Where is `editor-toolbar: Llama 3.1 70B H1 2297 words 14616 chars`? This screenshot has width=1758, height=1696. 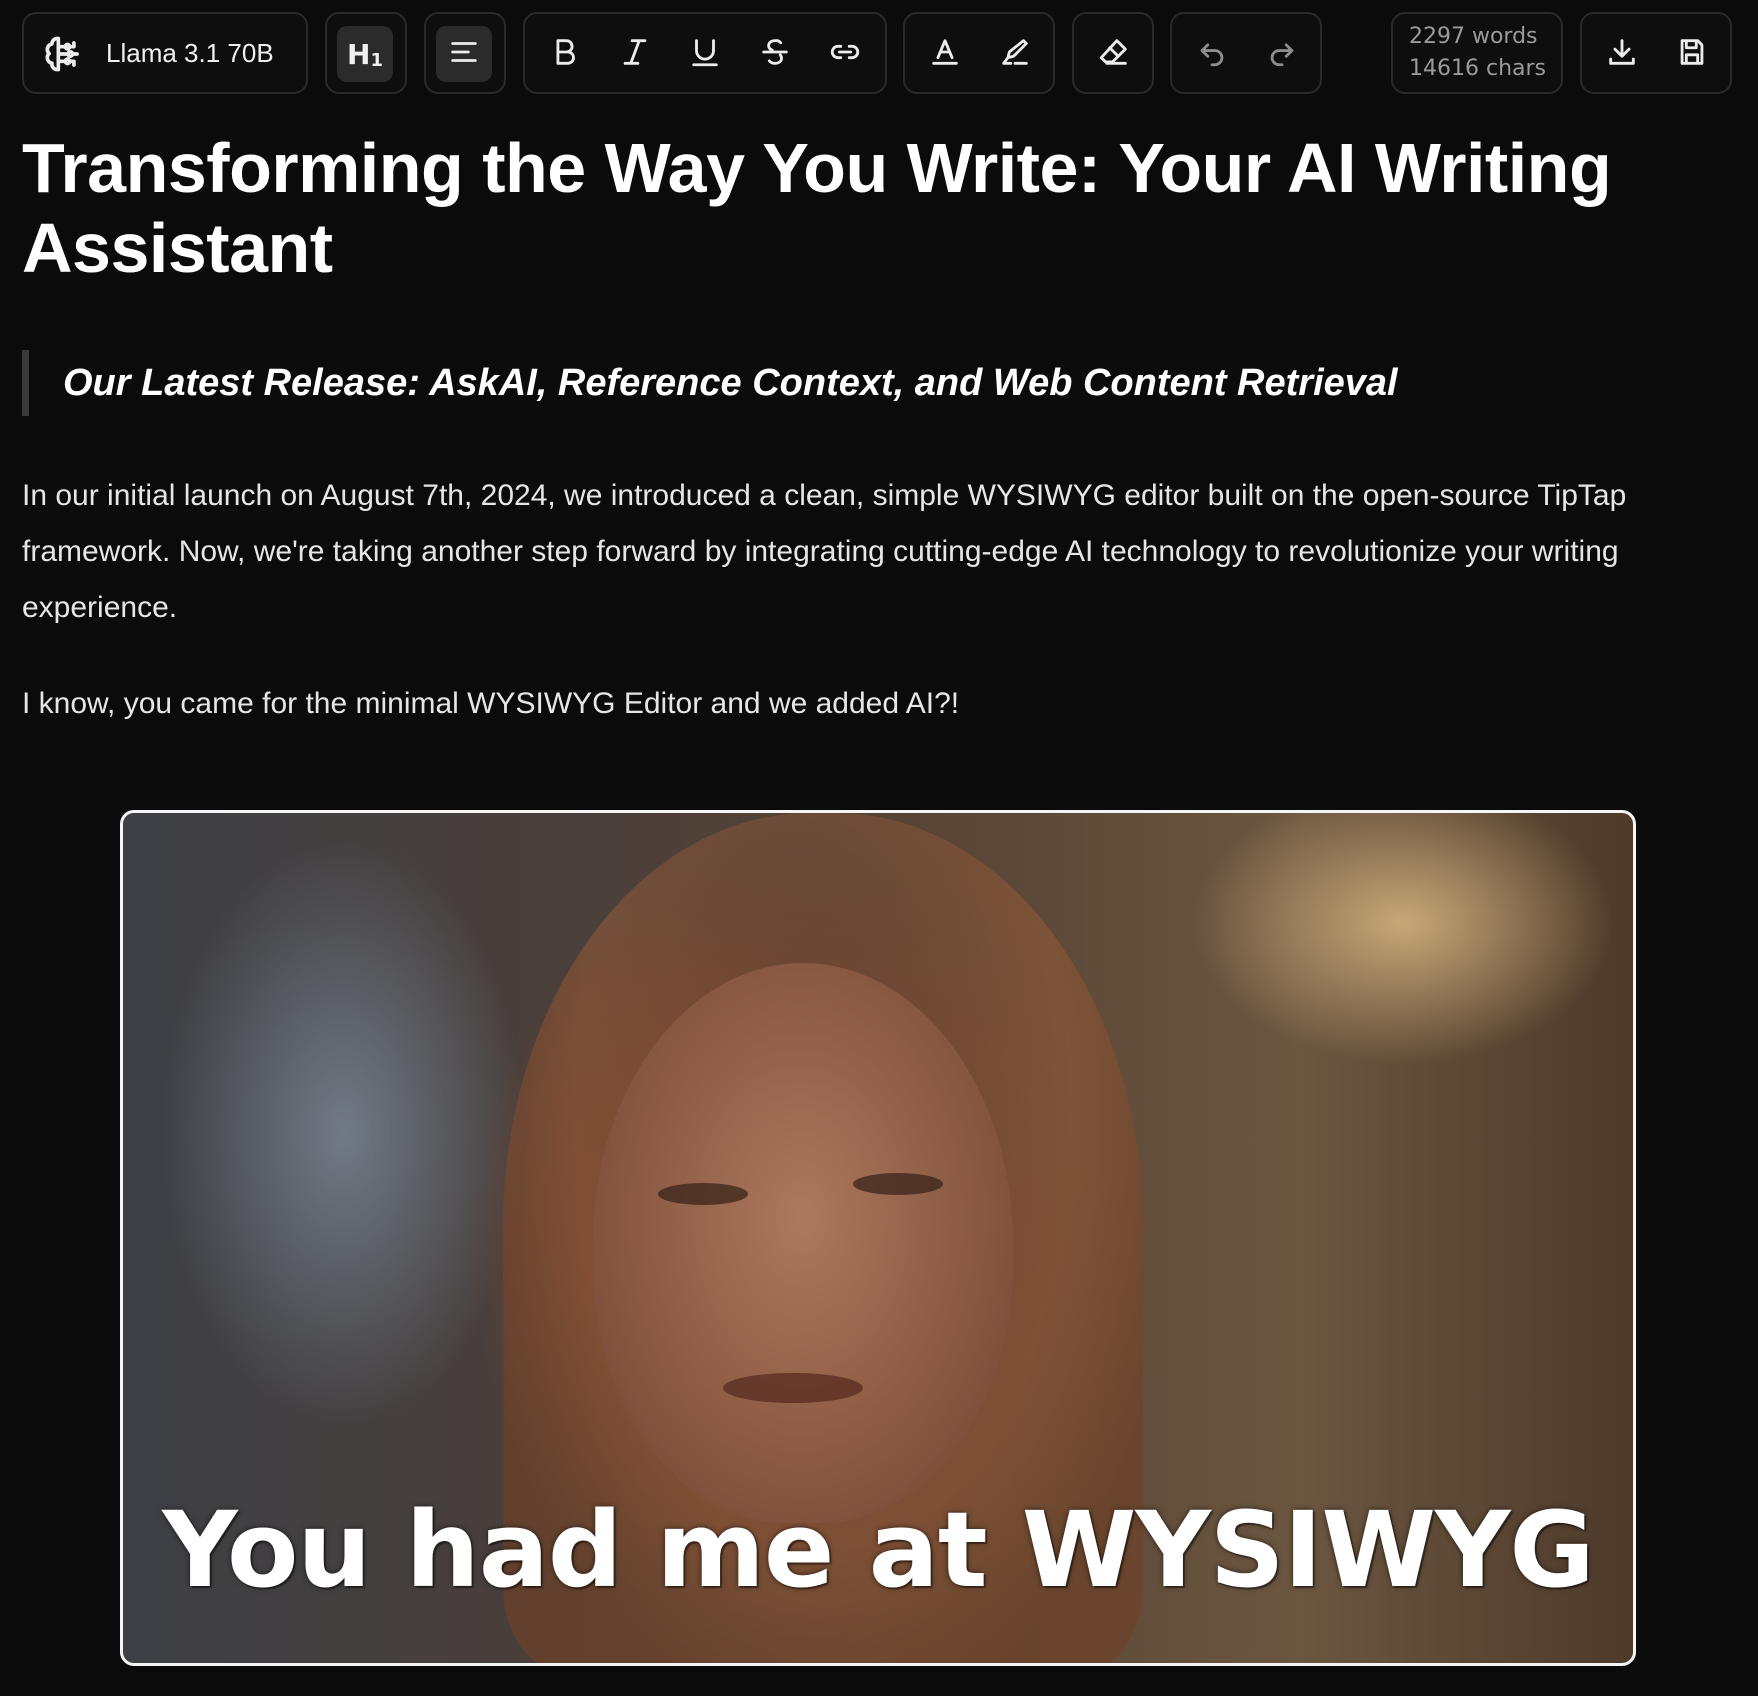
editor-toolbar: Llama 3.1 70B H1 2297 words 14616 chars is located at coordinates (878, 54).